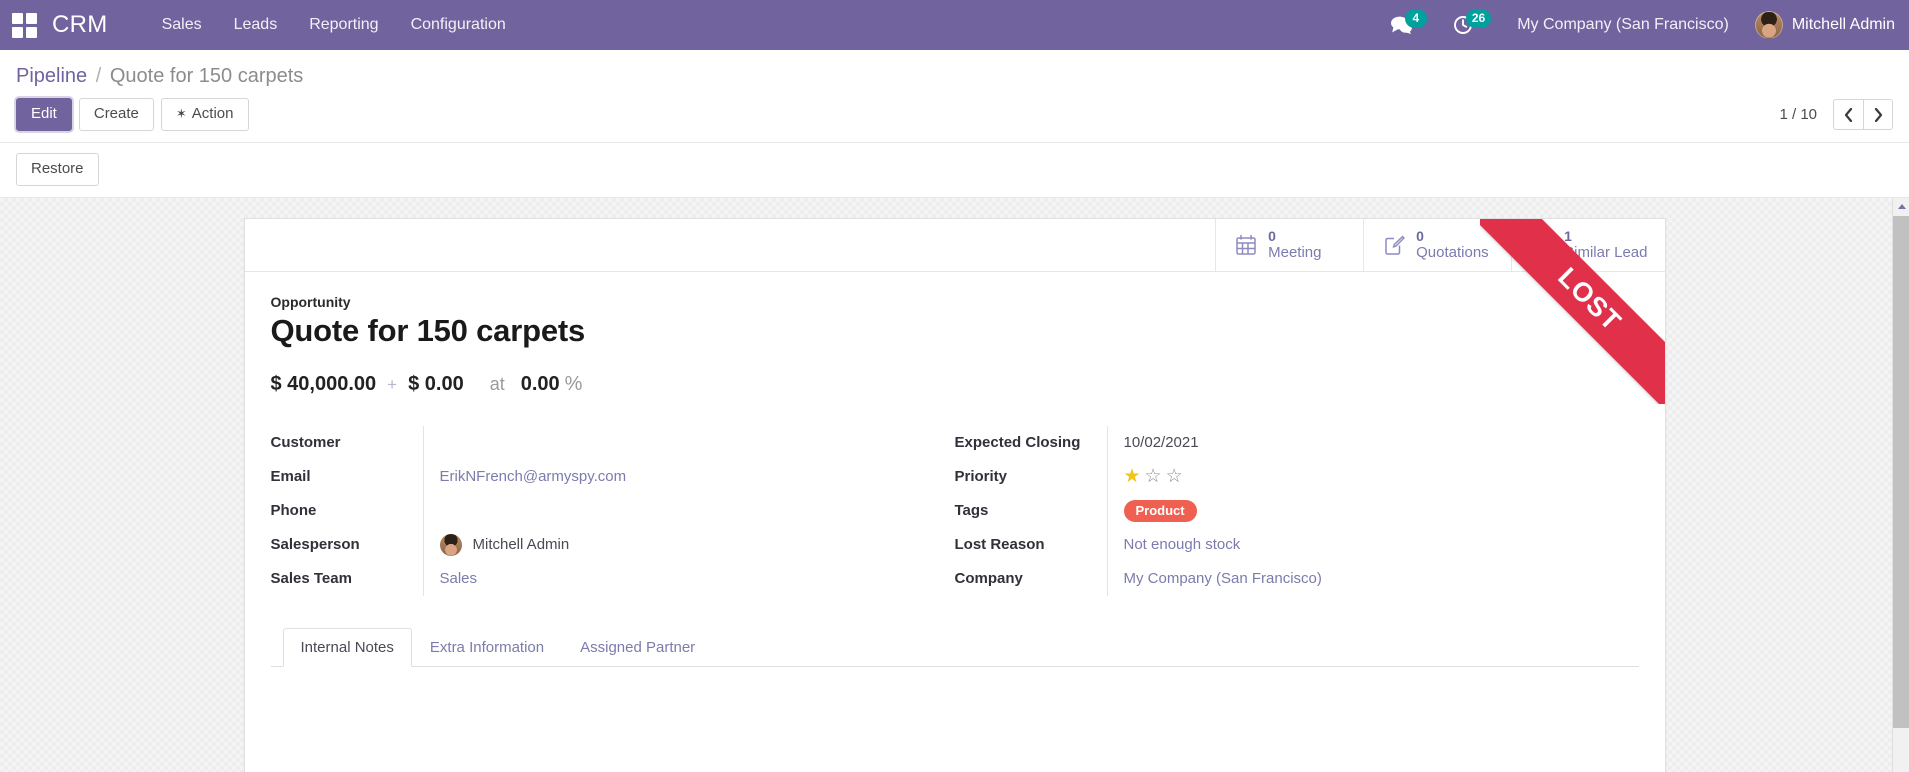 The width and height of the screenshot is (1909, 772). Describe the element at coordinates (1848, 114) in the screenshot. I see `pager-previous-button` at that location.